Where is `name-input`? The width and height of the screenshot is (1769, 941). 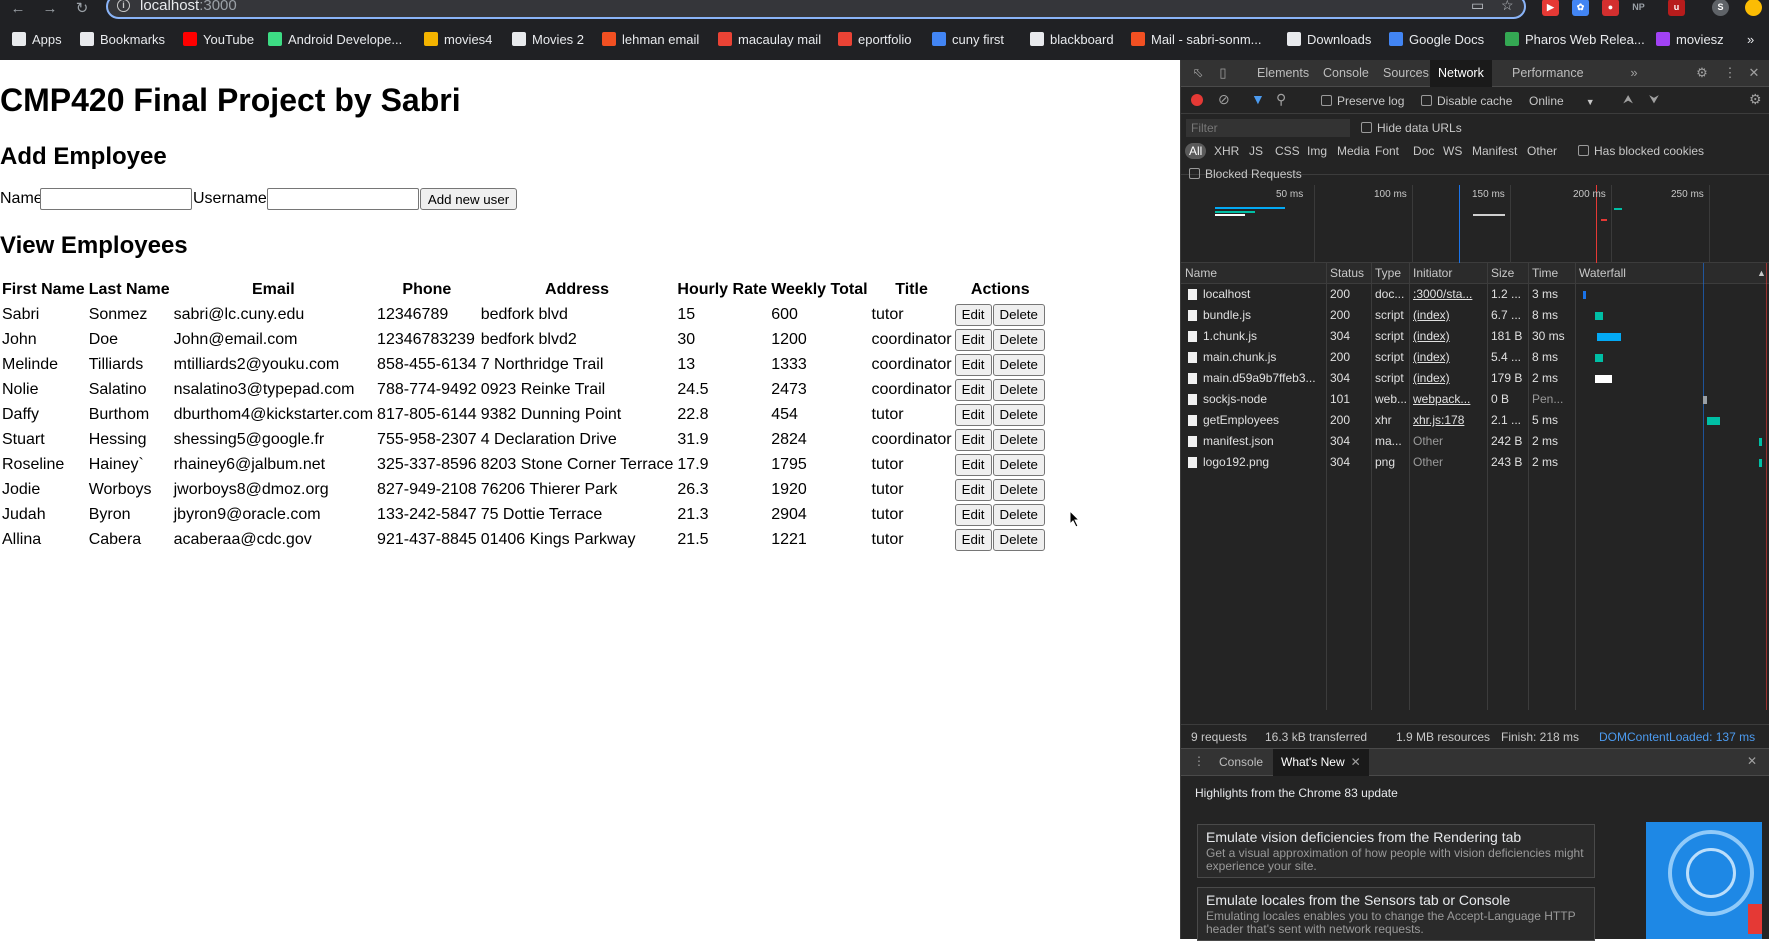 name-input is located at coordinates (116, 199).